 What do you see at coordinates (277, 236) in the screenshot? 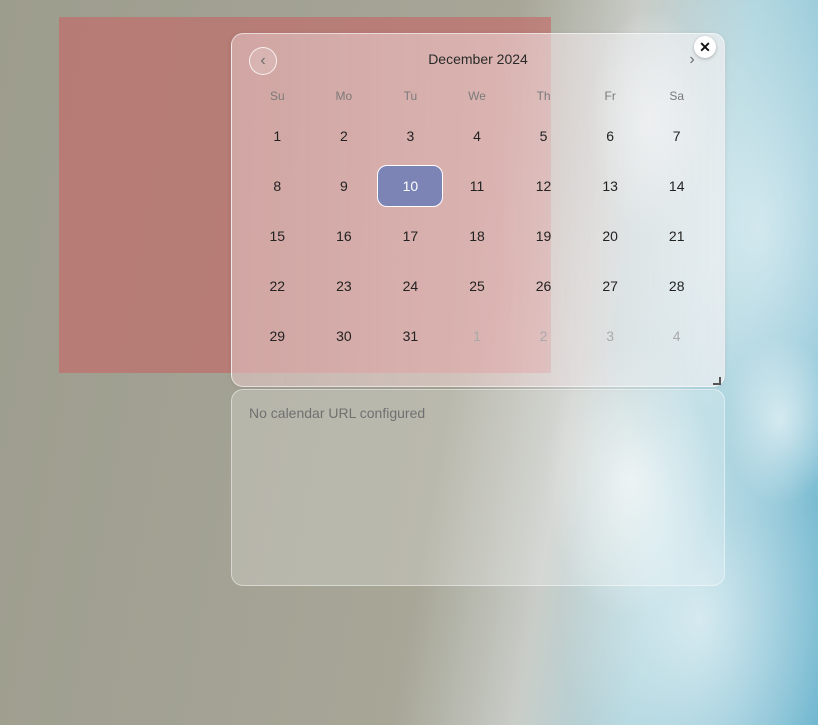
I see `day-cell: 15` at bounding box center [277, 236].